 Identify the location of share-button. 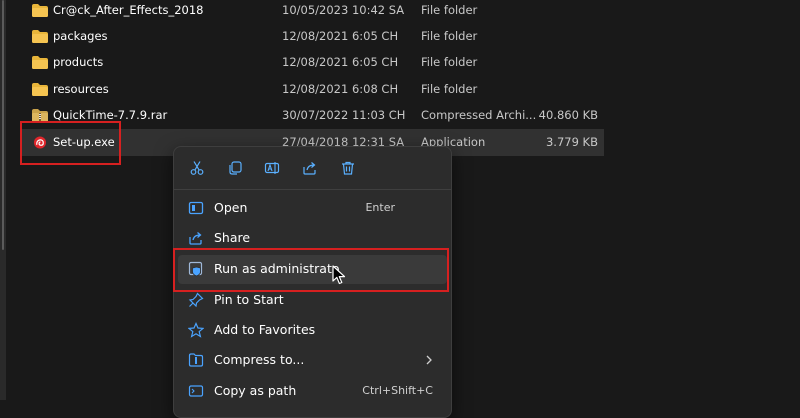
(310, 168).